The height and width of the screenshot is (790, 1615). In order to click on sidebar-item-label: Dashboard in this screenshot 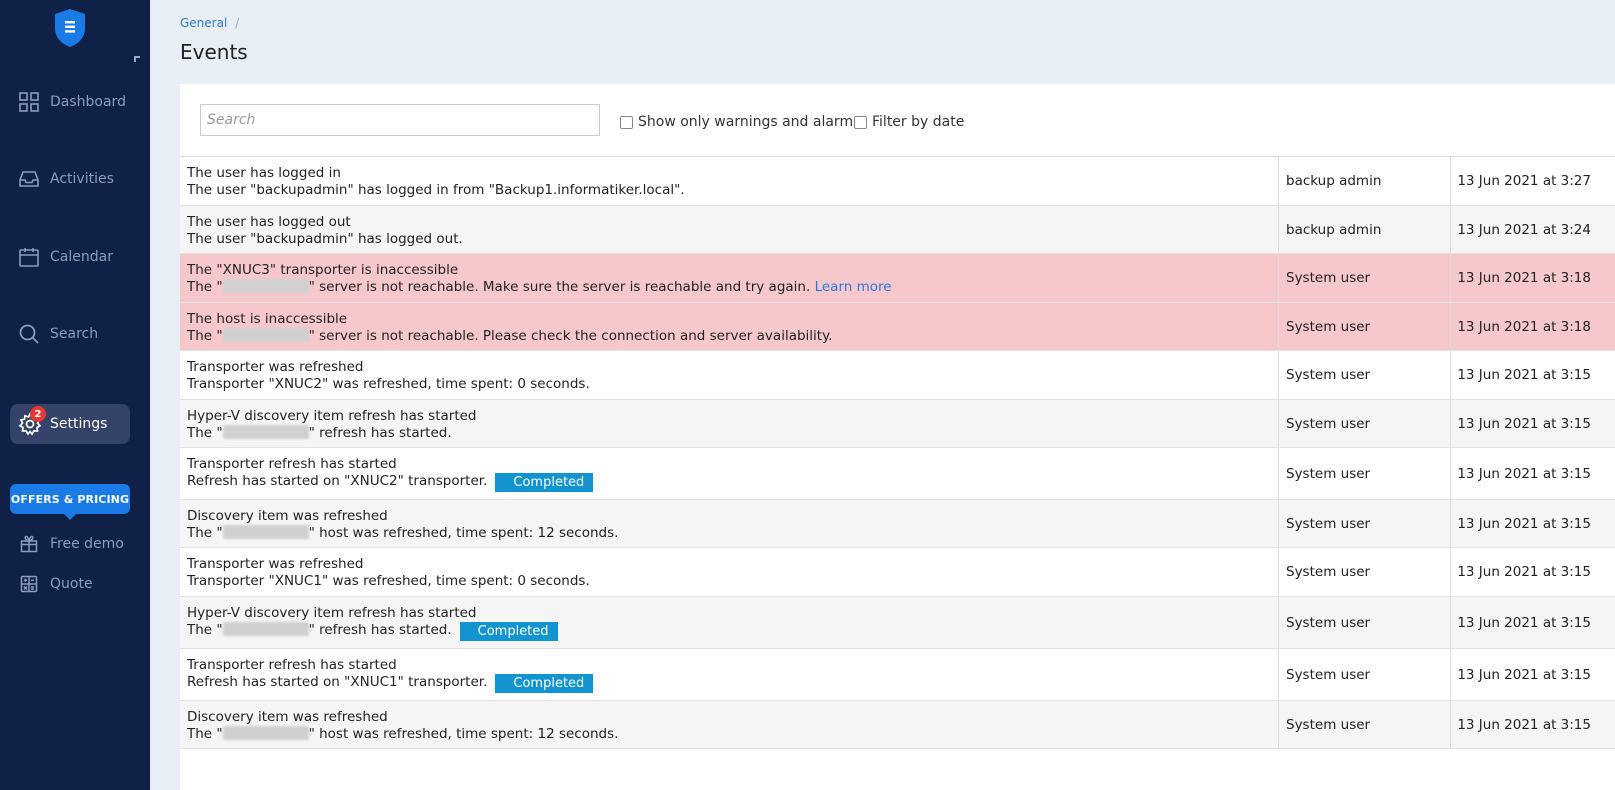, I will do `click(88, 102)`.